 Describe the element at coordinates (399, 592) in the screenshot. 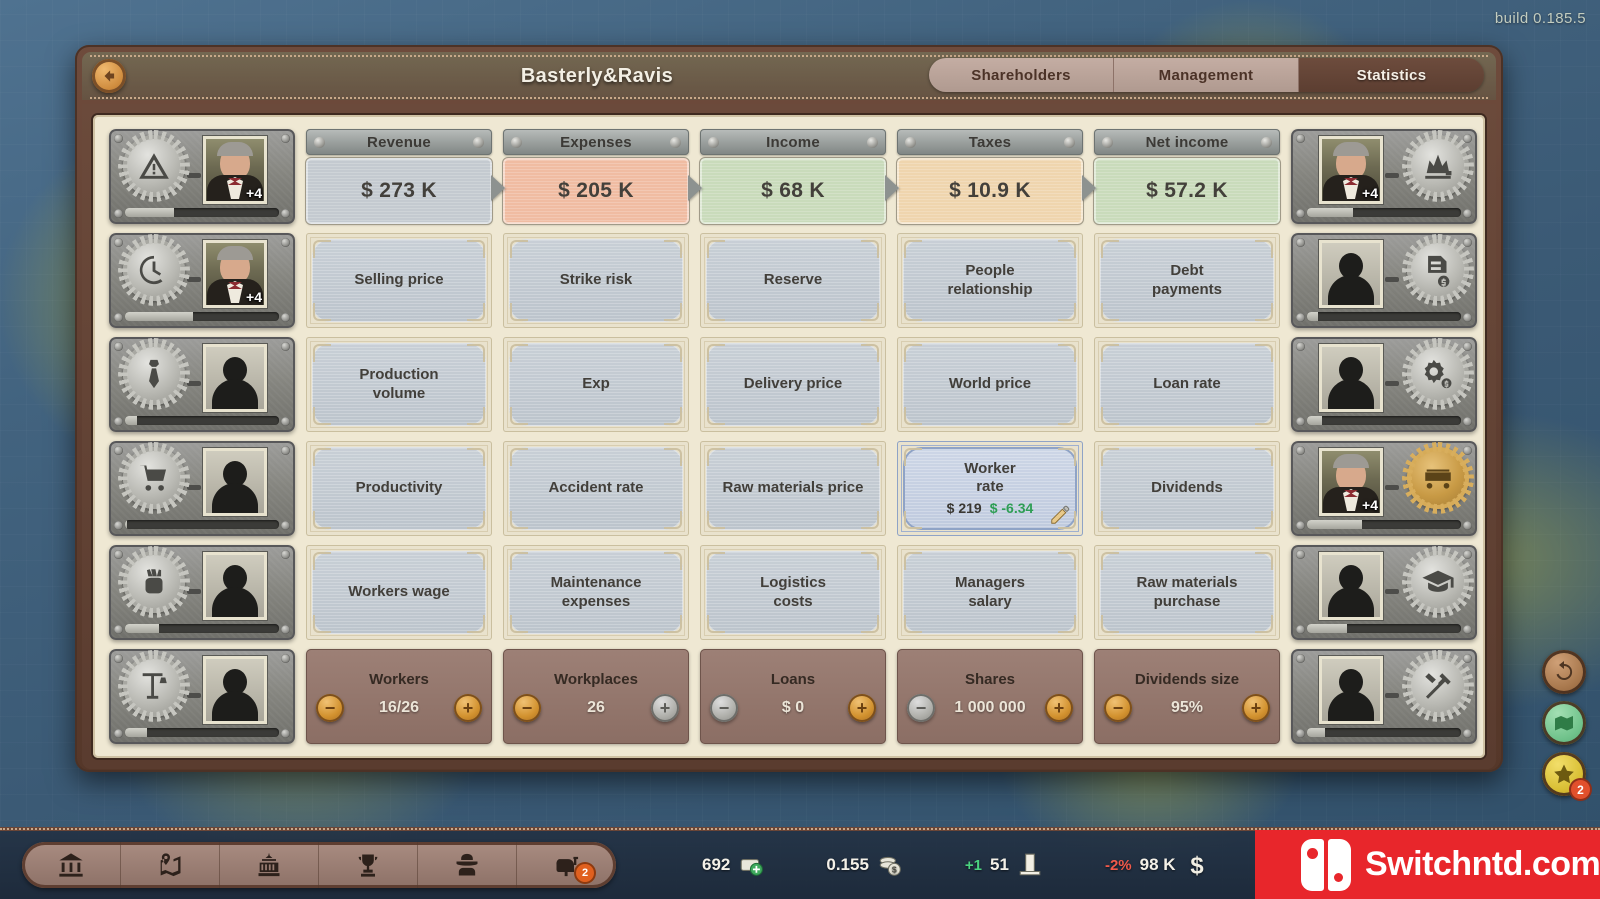

I see `stat-cell-workers-wage: Workers wage` at that location.